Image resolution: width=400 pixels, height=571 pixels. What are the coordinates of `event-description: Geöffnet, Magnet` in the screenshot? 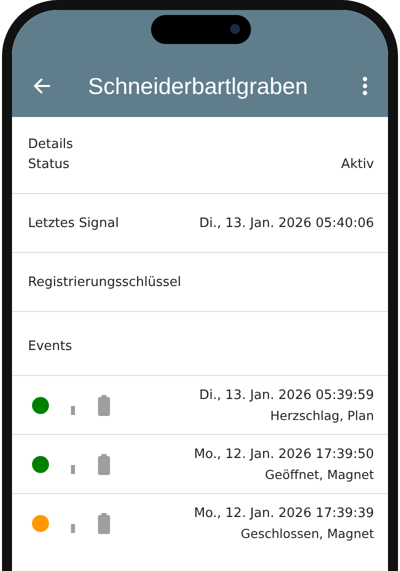 It's located at (319, 474).